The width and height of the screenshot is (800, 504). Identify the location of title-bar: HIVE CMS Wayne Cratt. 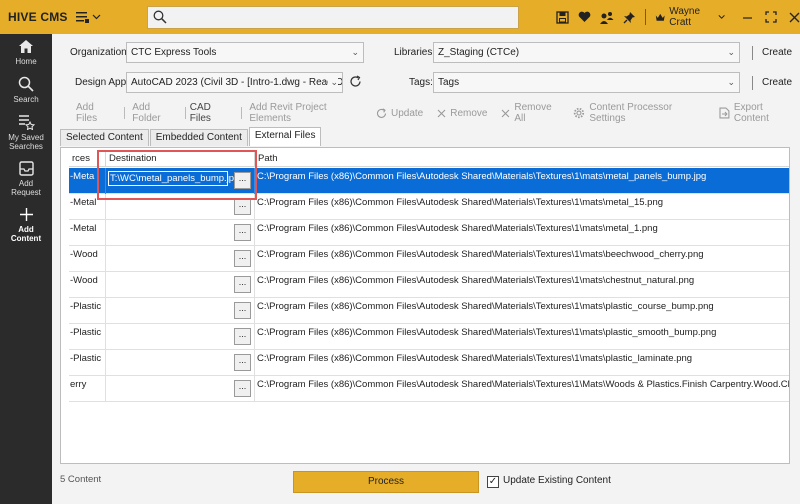
(400, 17).